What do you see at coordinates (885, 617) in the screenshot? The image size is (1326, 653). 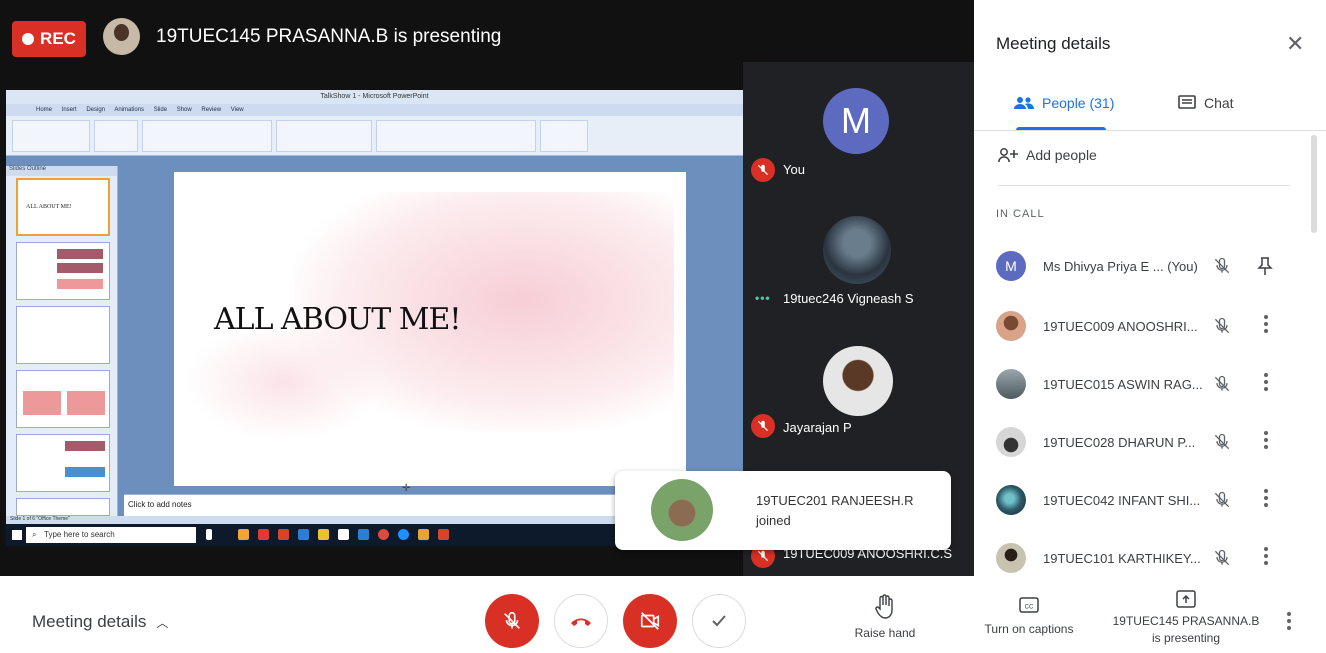 I see `raise-hand-button: Raise hand` at bounding box center [885, 617].